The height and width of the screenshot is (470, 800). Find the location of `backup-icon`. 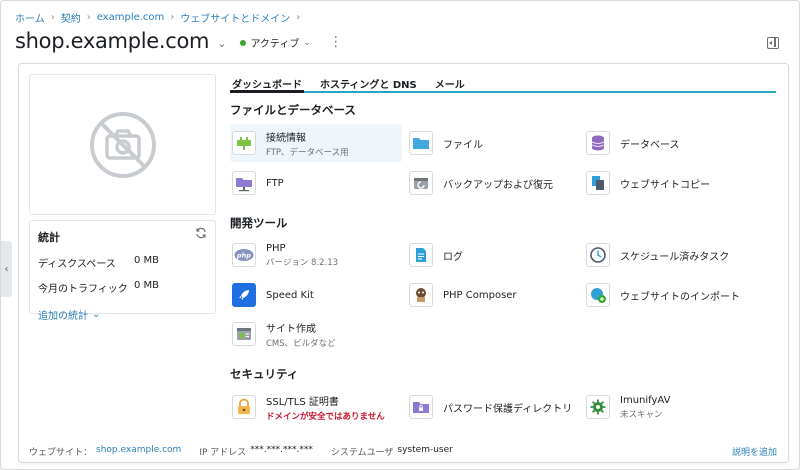

backup-icon is located at coordinates (421, 183).